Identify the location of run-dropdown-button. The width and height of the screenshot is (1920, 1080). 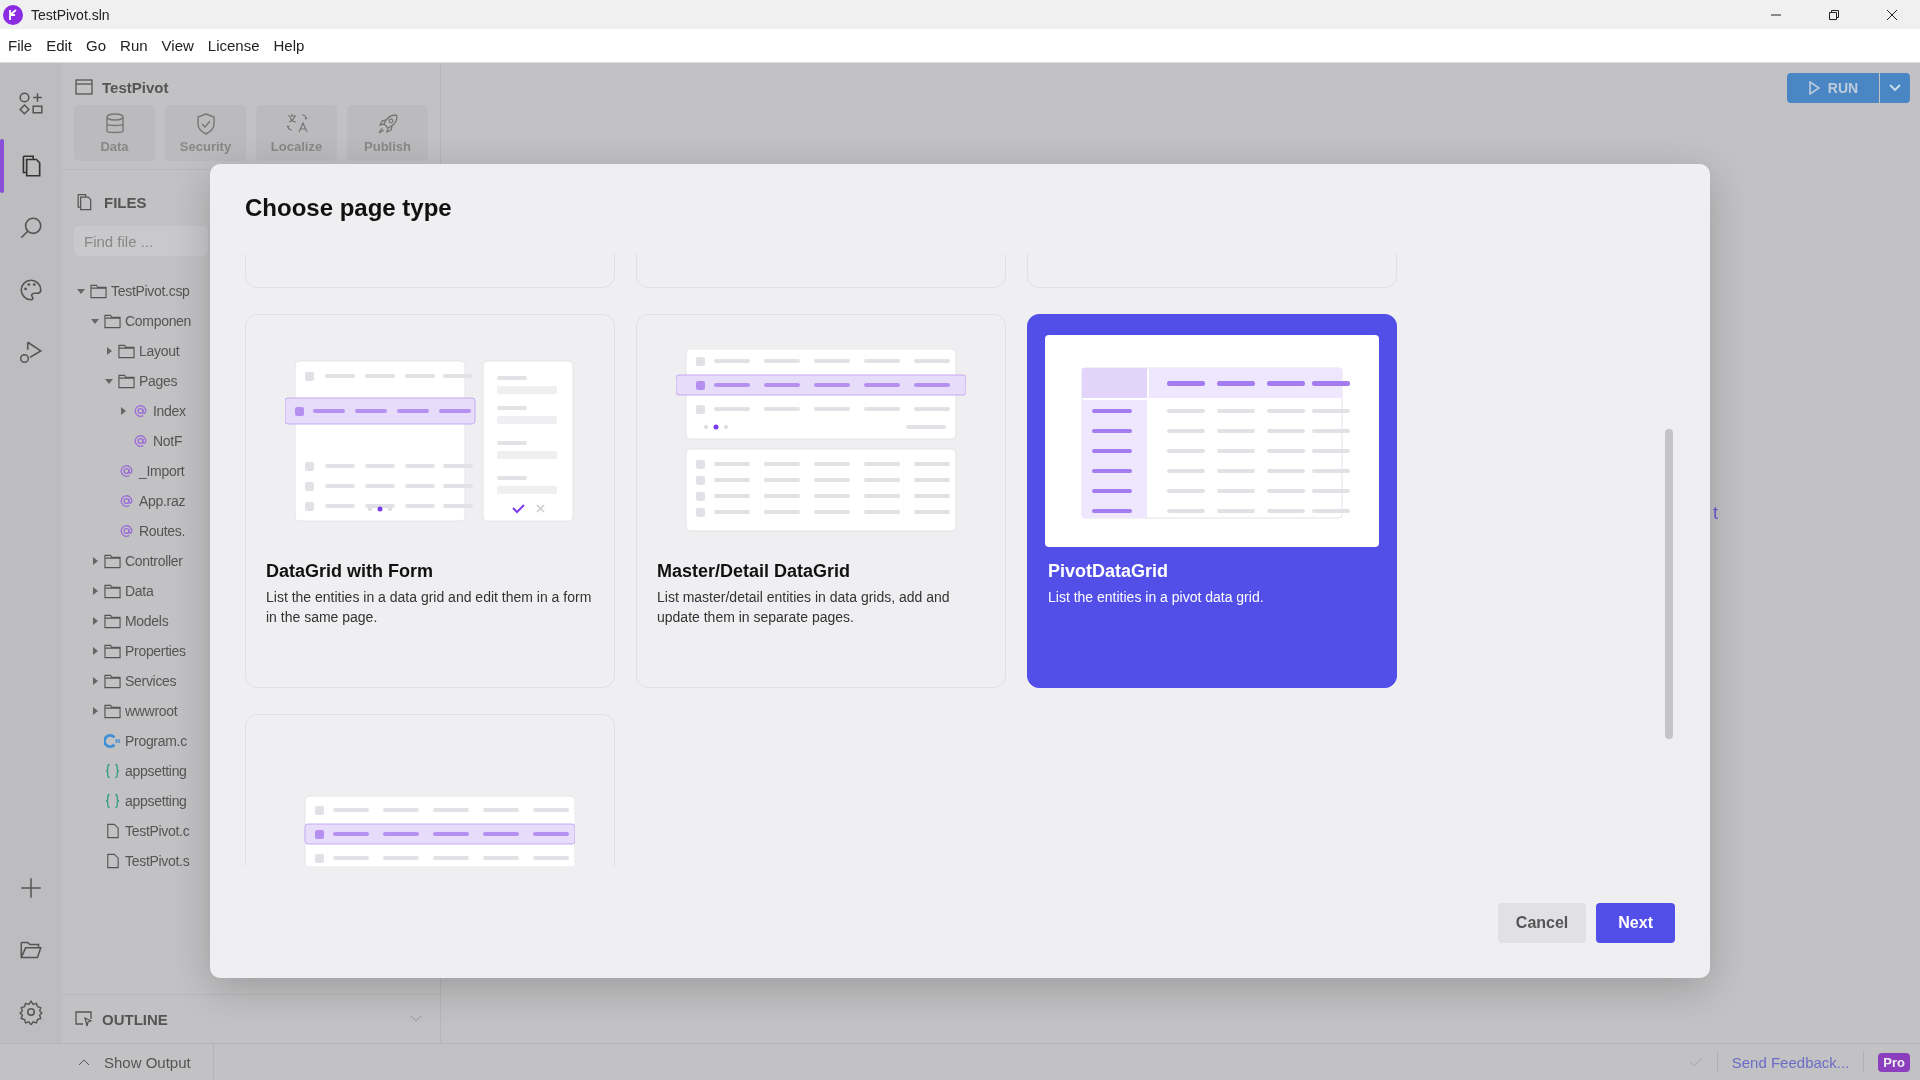
(1895, 88).